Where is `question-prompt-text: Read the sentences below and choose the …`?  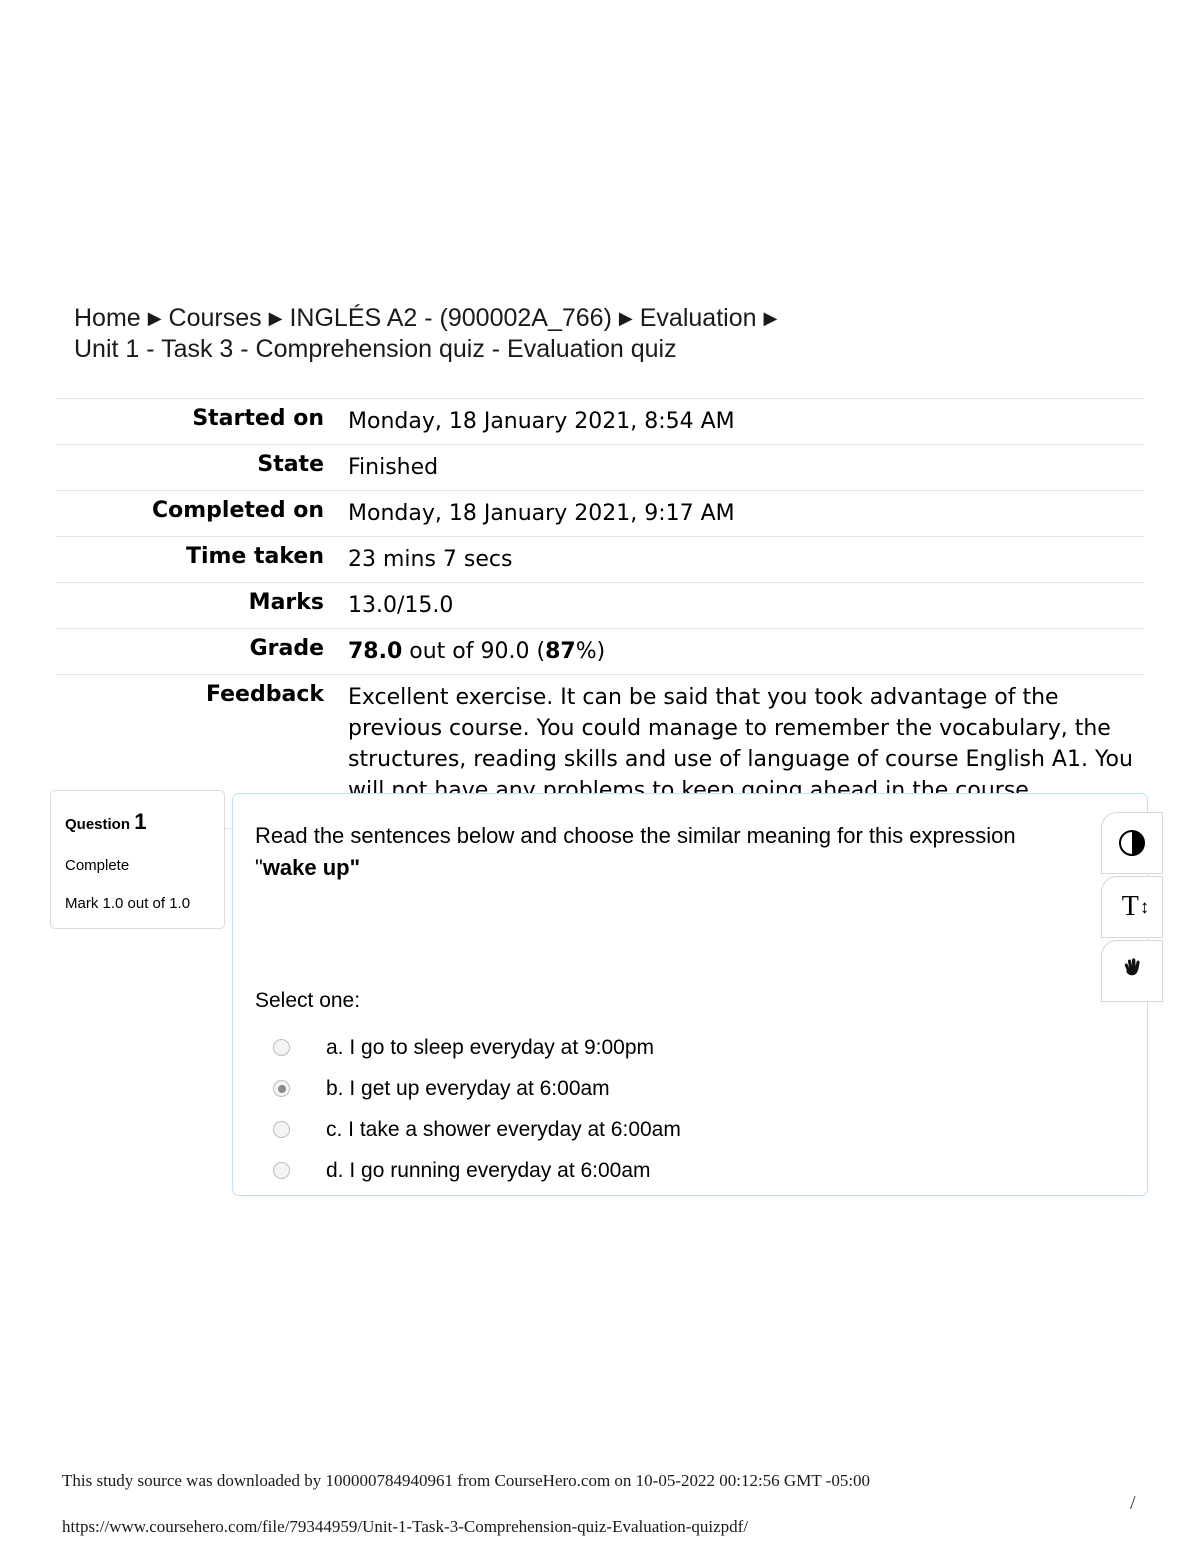
question-prompt-text: Read the sentences below and choose the … is located at coordinates (635, 851).